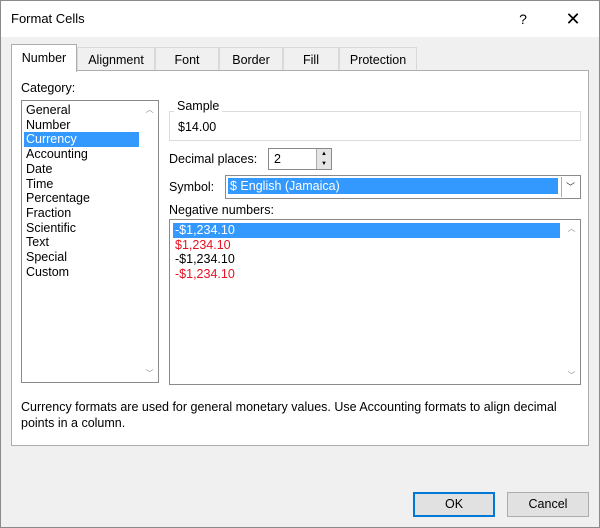 The width and height of the screenshot is (600, 528). I want to click on symbol-selected-value: $ English (Jamaica), so click(393, 186).